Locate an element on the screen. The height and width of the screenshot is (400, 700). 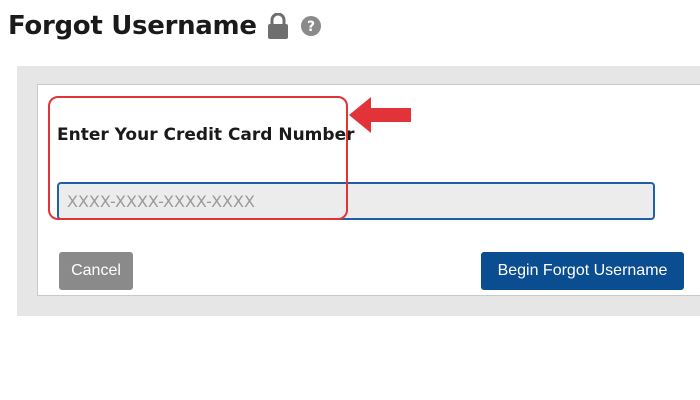
page-title: Forgot Username is located at coordinates (132, 26).